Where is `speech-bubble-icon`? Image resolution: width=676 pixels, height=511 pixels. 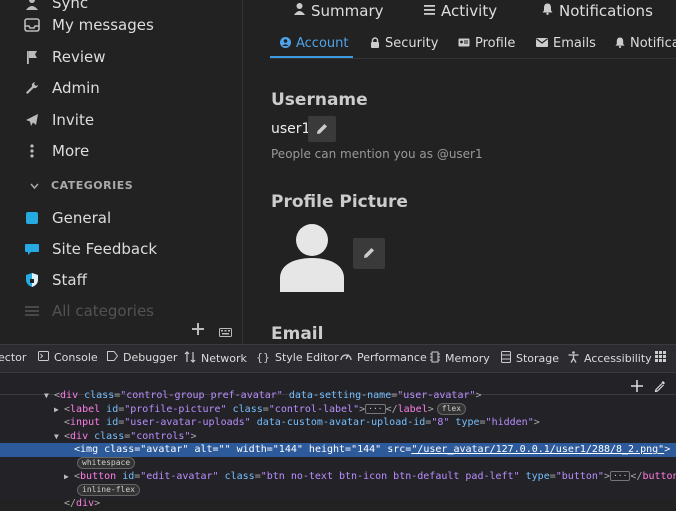 speech-bubble-icon is located at coordinates (32, 249).